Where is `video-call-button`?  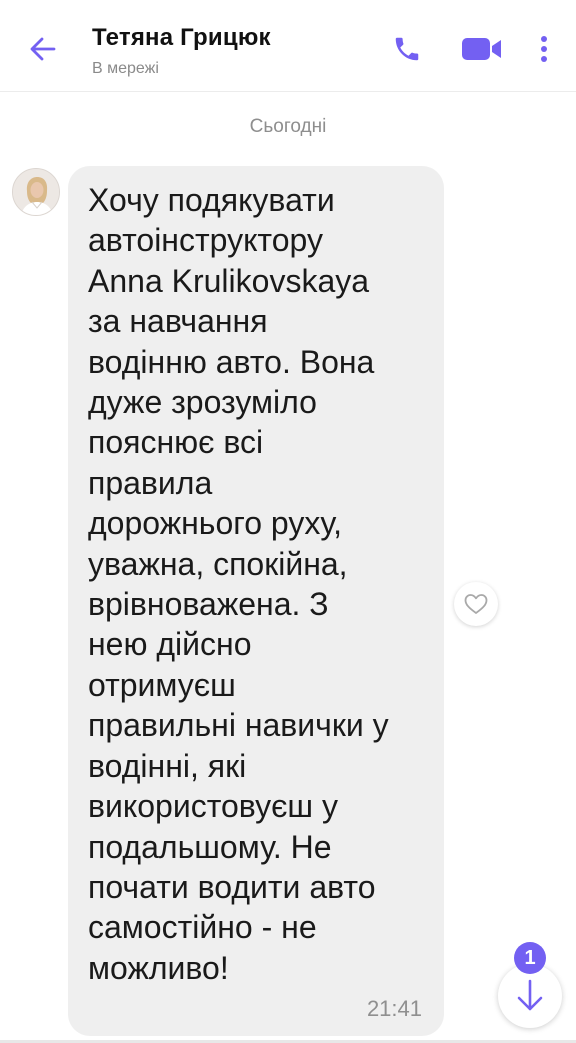 video-call-button is located at coordinates (482, 49).